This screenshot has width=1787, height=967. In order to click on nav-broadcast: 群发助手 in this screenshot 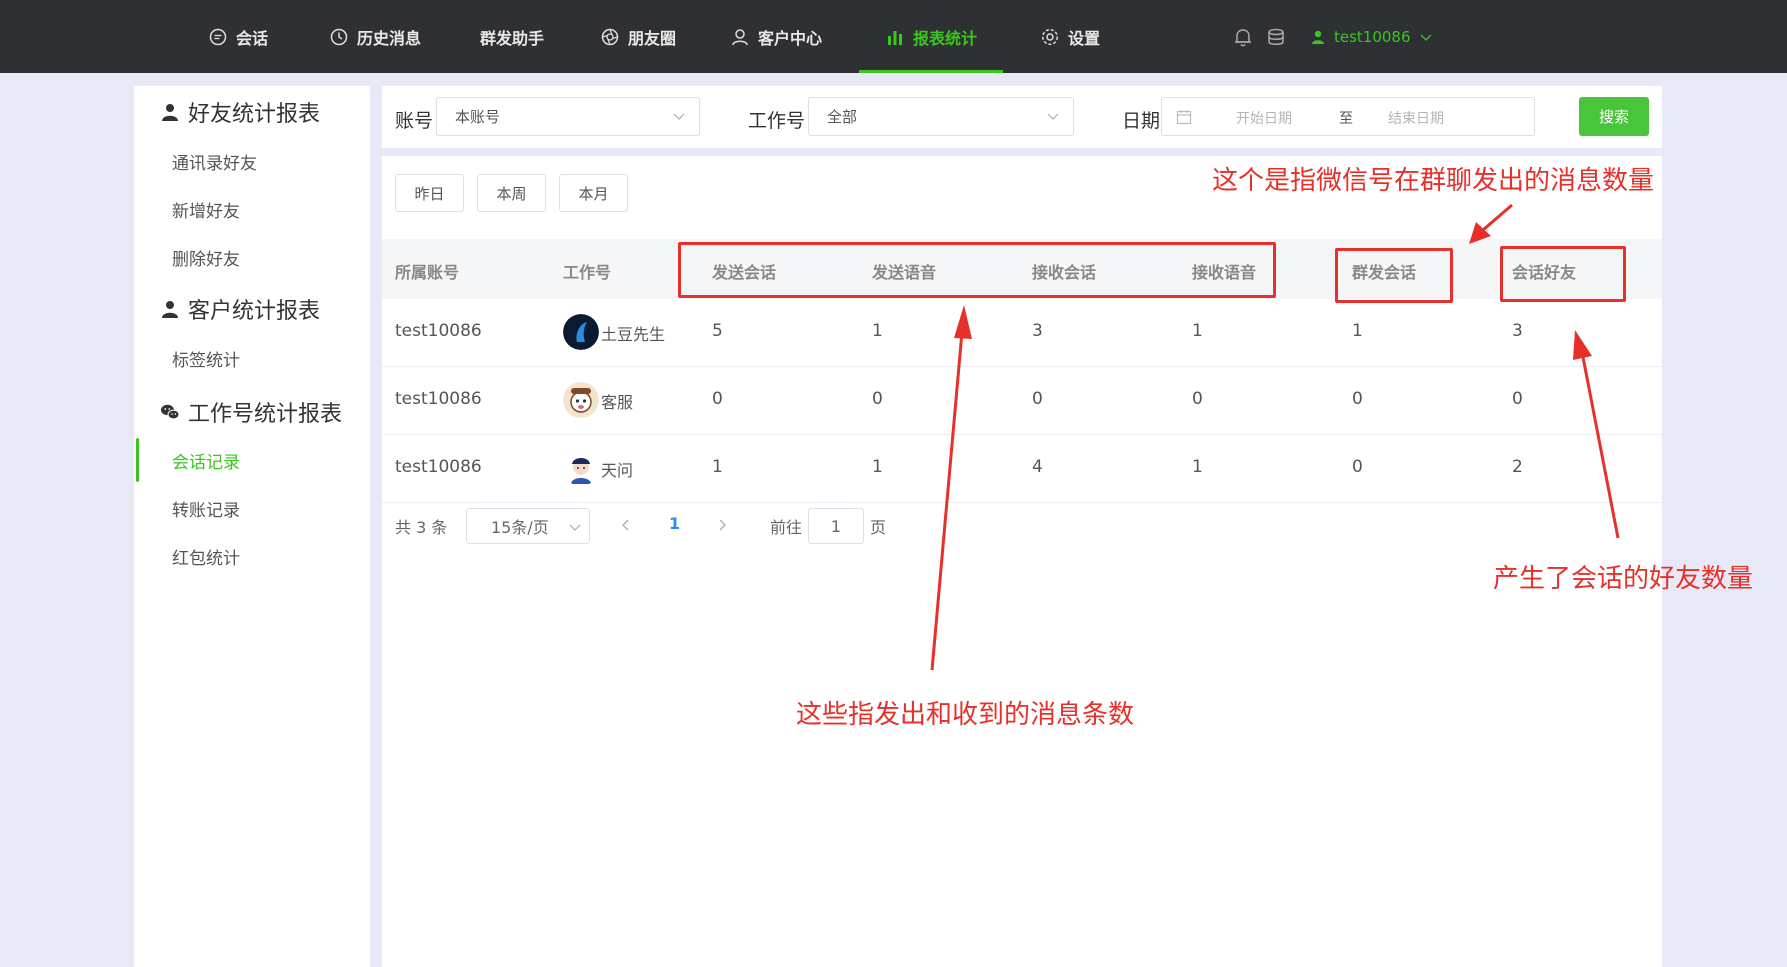, I will do `click(512, 36)`.